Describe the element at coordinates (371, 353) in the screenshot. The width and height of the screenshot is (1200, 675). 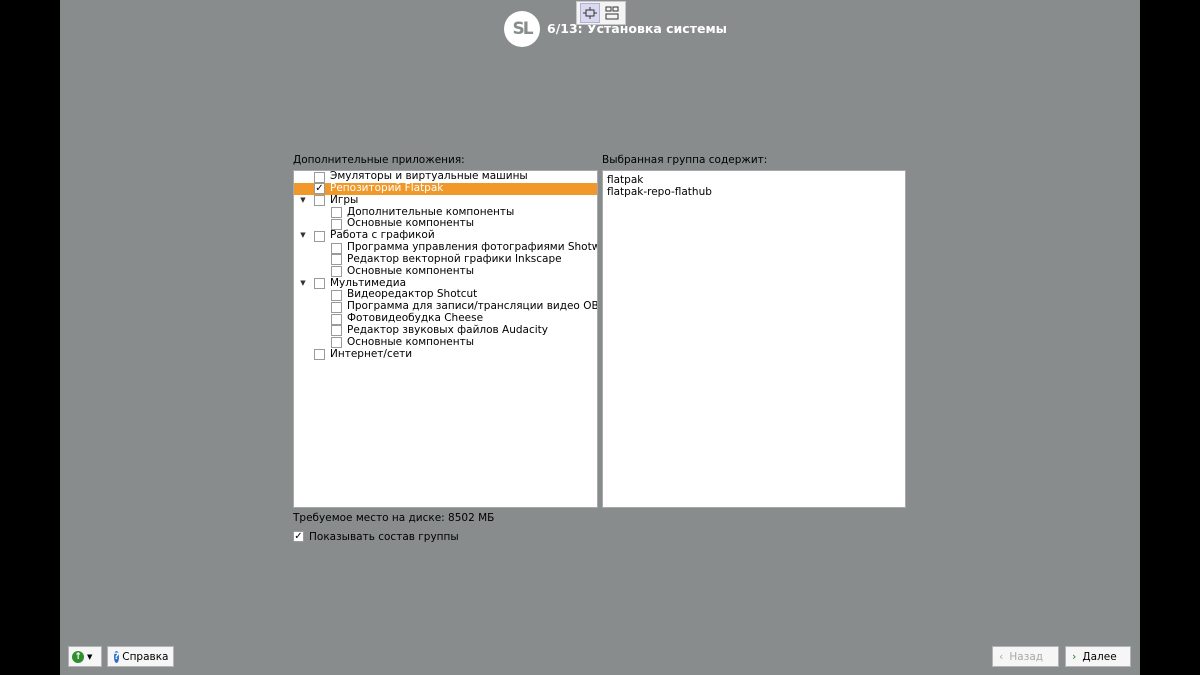
I see `tree-row-label: Интернет/сети` at that location.